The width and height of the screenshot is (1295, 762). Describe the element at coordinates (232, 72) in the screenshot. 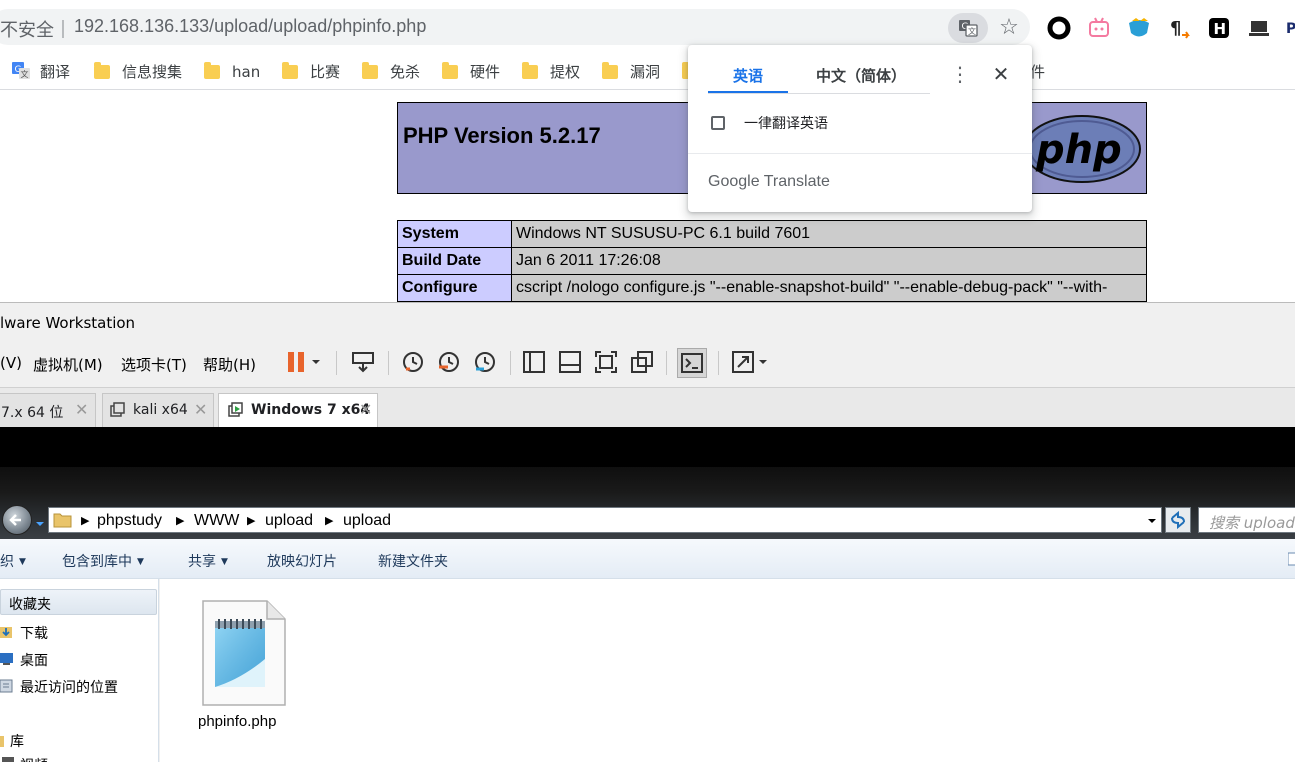

I see `bookmark-folder-han: han` at that location.